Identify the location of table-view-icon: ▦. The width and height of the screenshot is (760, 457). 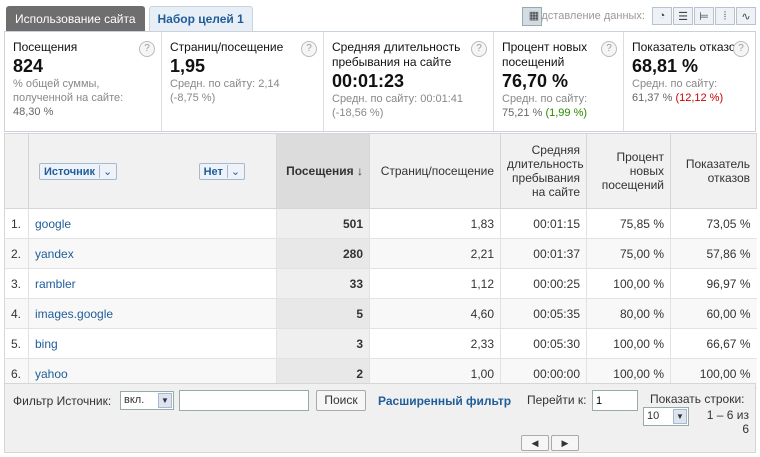
(532, 16).